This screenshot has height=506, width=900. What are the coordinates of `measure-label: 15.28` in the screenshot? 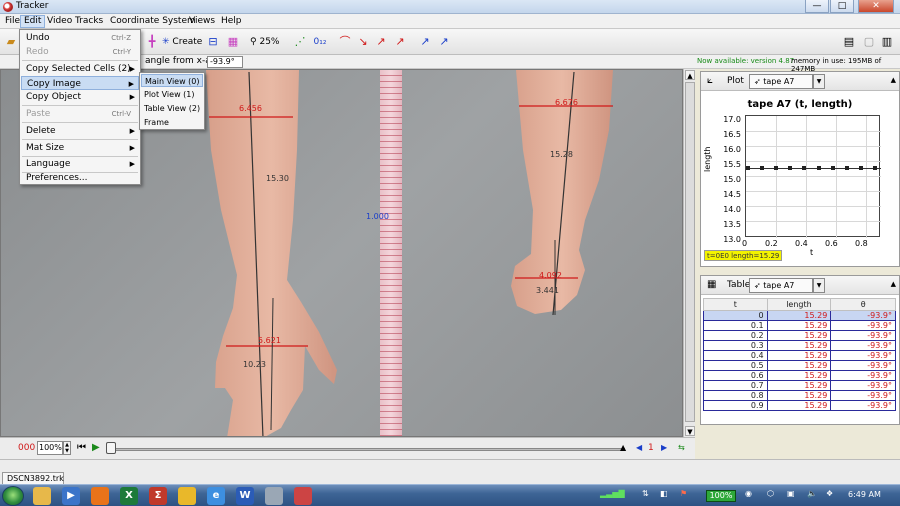 It's located at (561, 154).